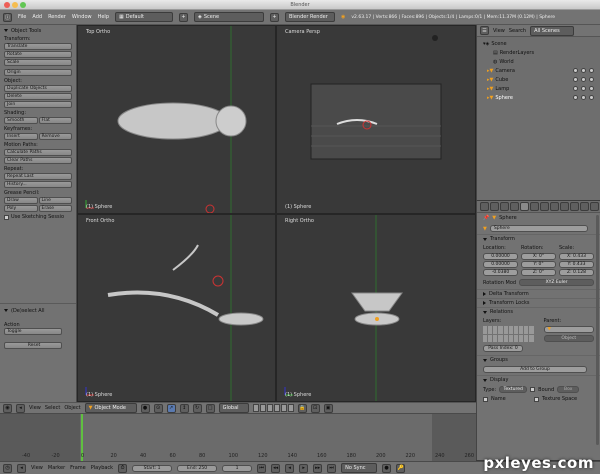 Image resolution: width=600 pixels, height=474 pixels. What do you see at coordinates (21, 120) in the screenshot?
I see `smooth-button: Smooth` at bounding box center [21, 120].